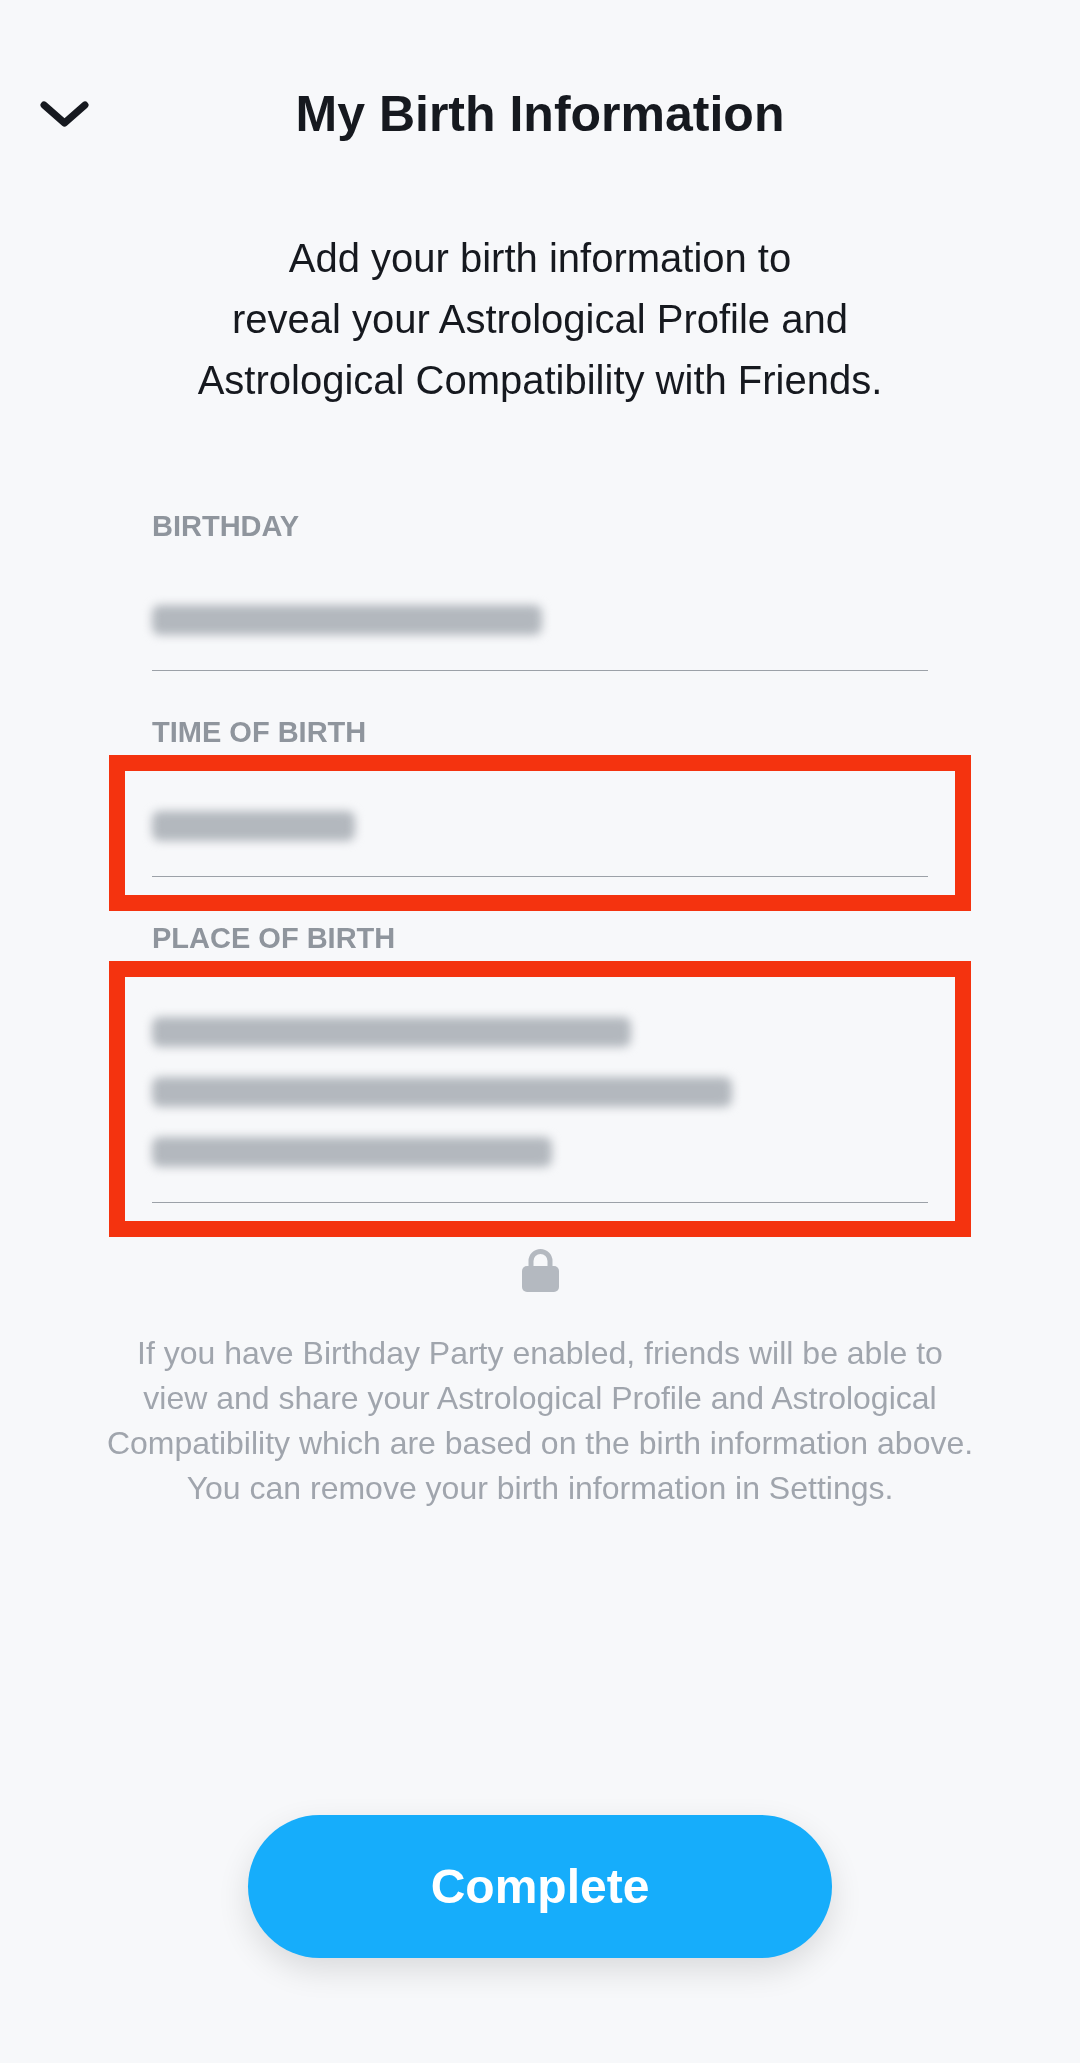 The height and width of the screenshot is (2063, 1080). What do you see at coordinates (274, 938) in the screenshot?
I see `field-label: PLACE OF BIRTH` at bounding box center [274, 938].